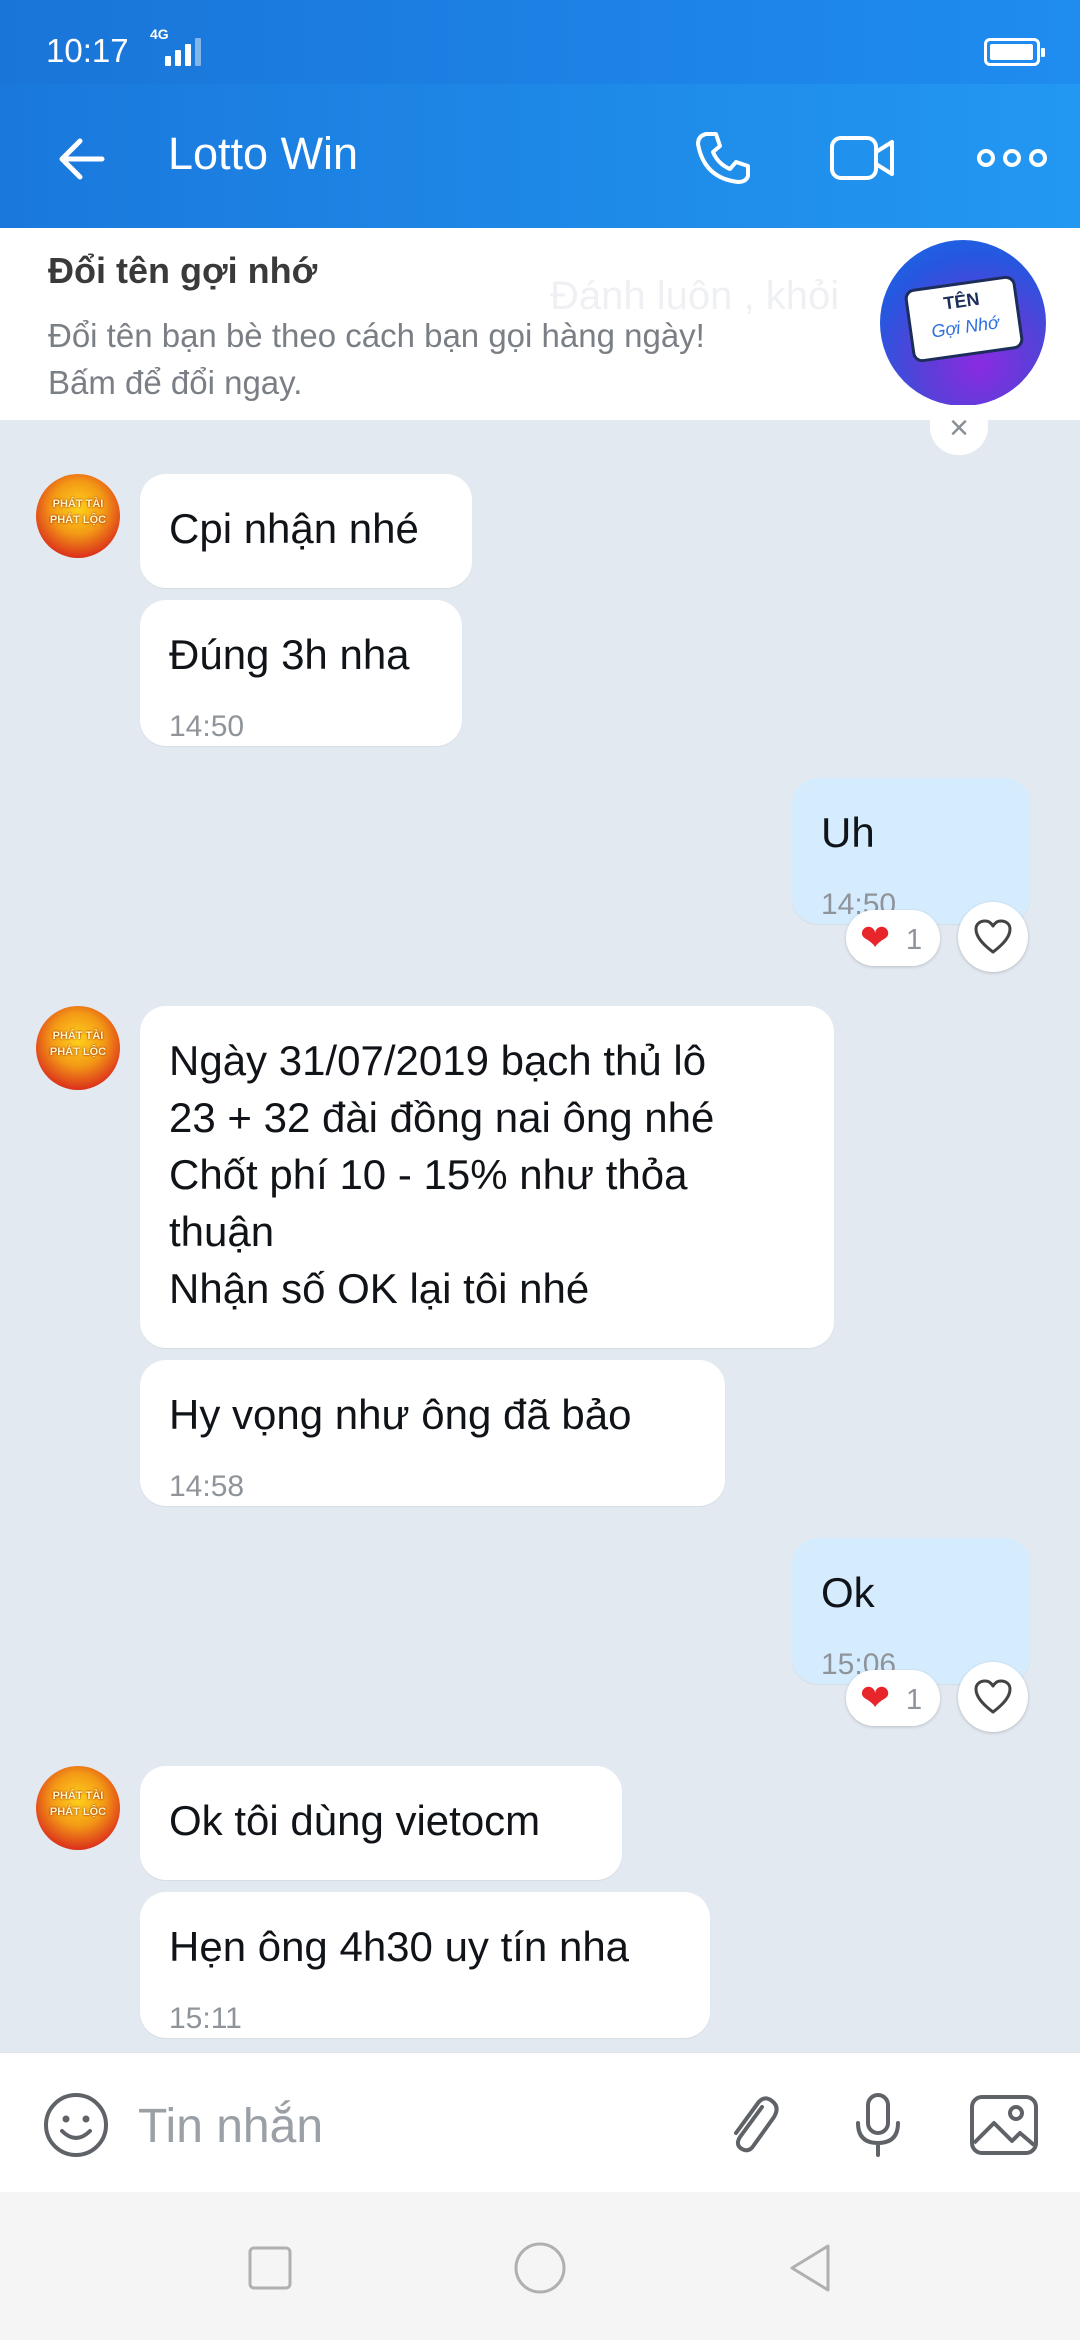 The image size is (1080, 2340). What do you see at coordinates (400, 1414) in the screenshot?
I see `message-text: Hy vọng như ông đã bảo` at bounding box center [400, 1414].